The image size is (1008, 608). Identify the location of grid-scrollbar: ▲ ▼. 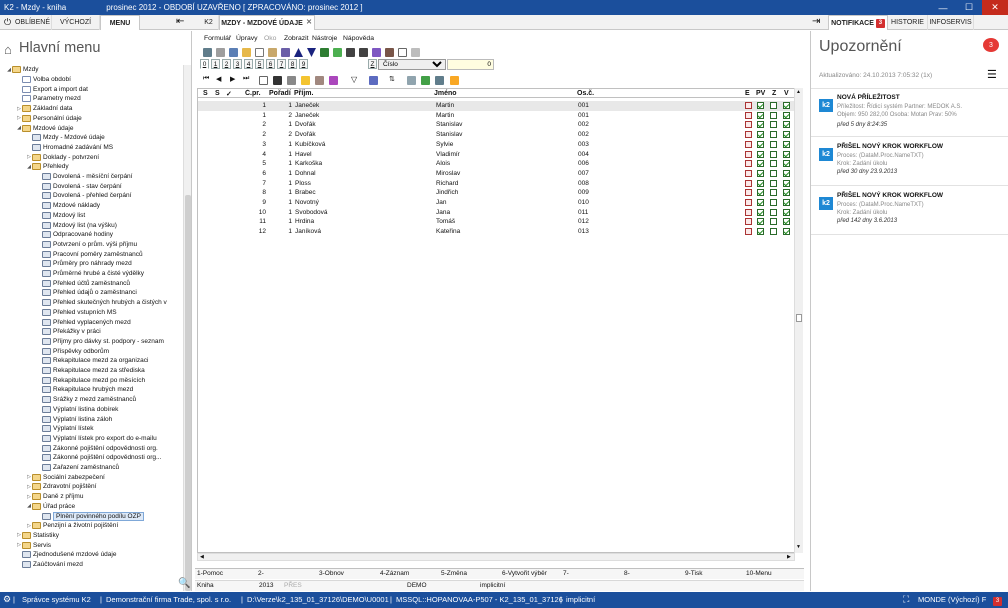
(798, 320).